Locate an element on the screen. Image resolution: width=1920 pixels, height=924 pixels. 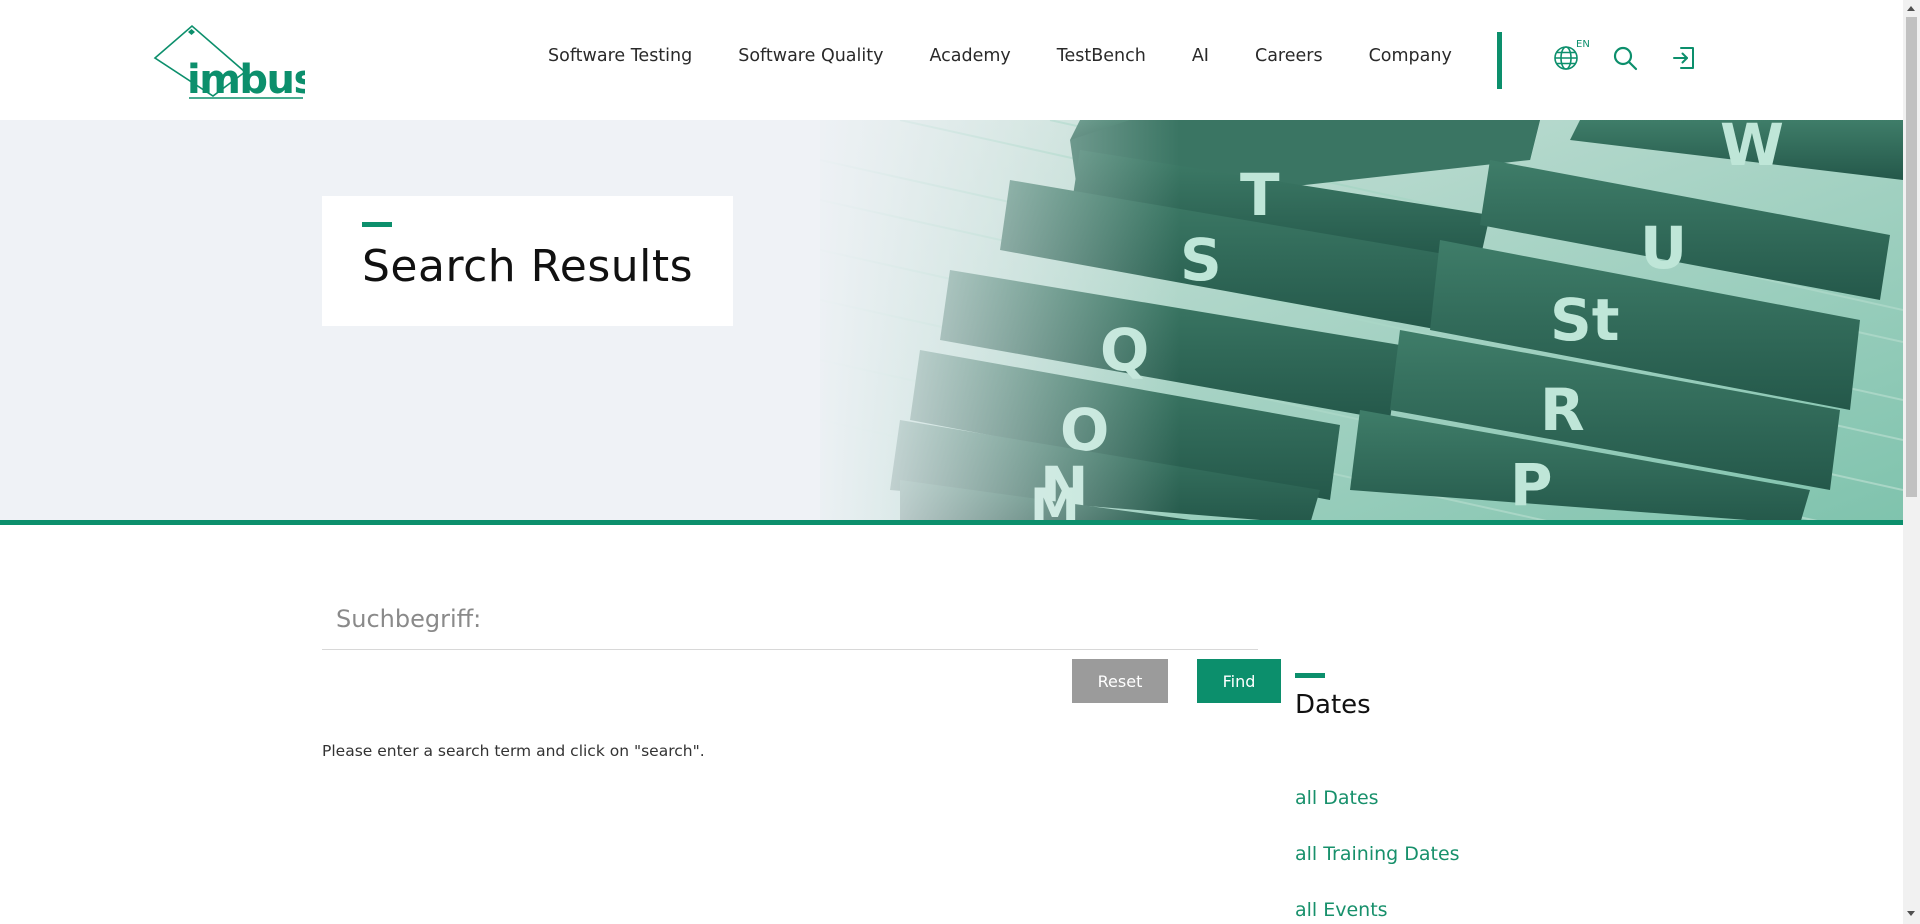
scrollbar-thumb is located at coordinates (1911, 257).